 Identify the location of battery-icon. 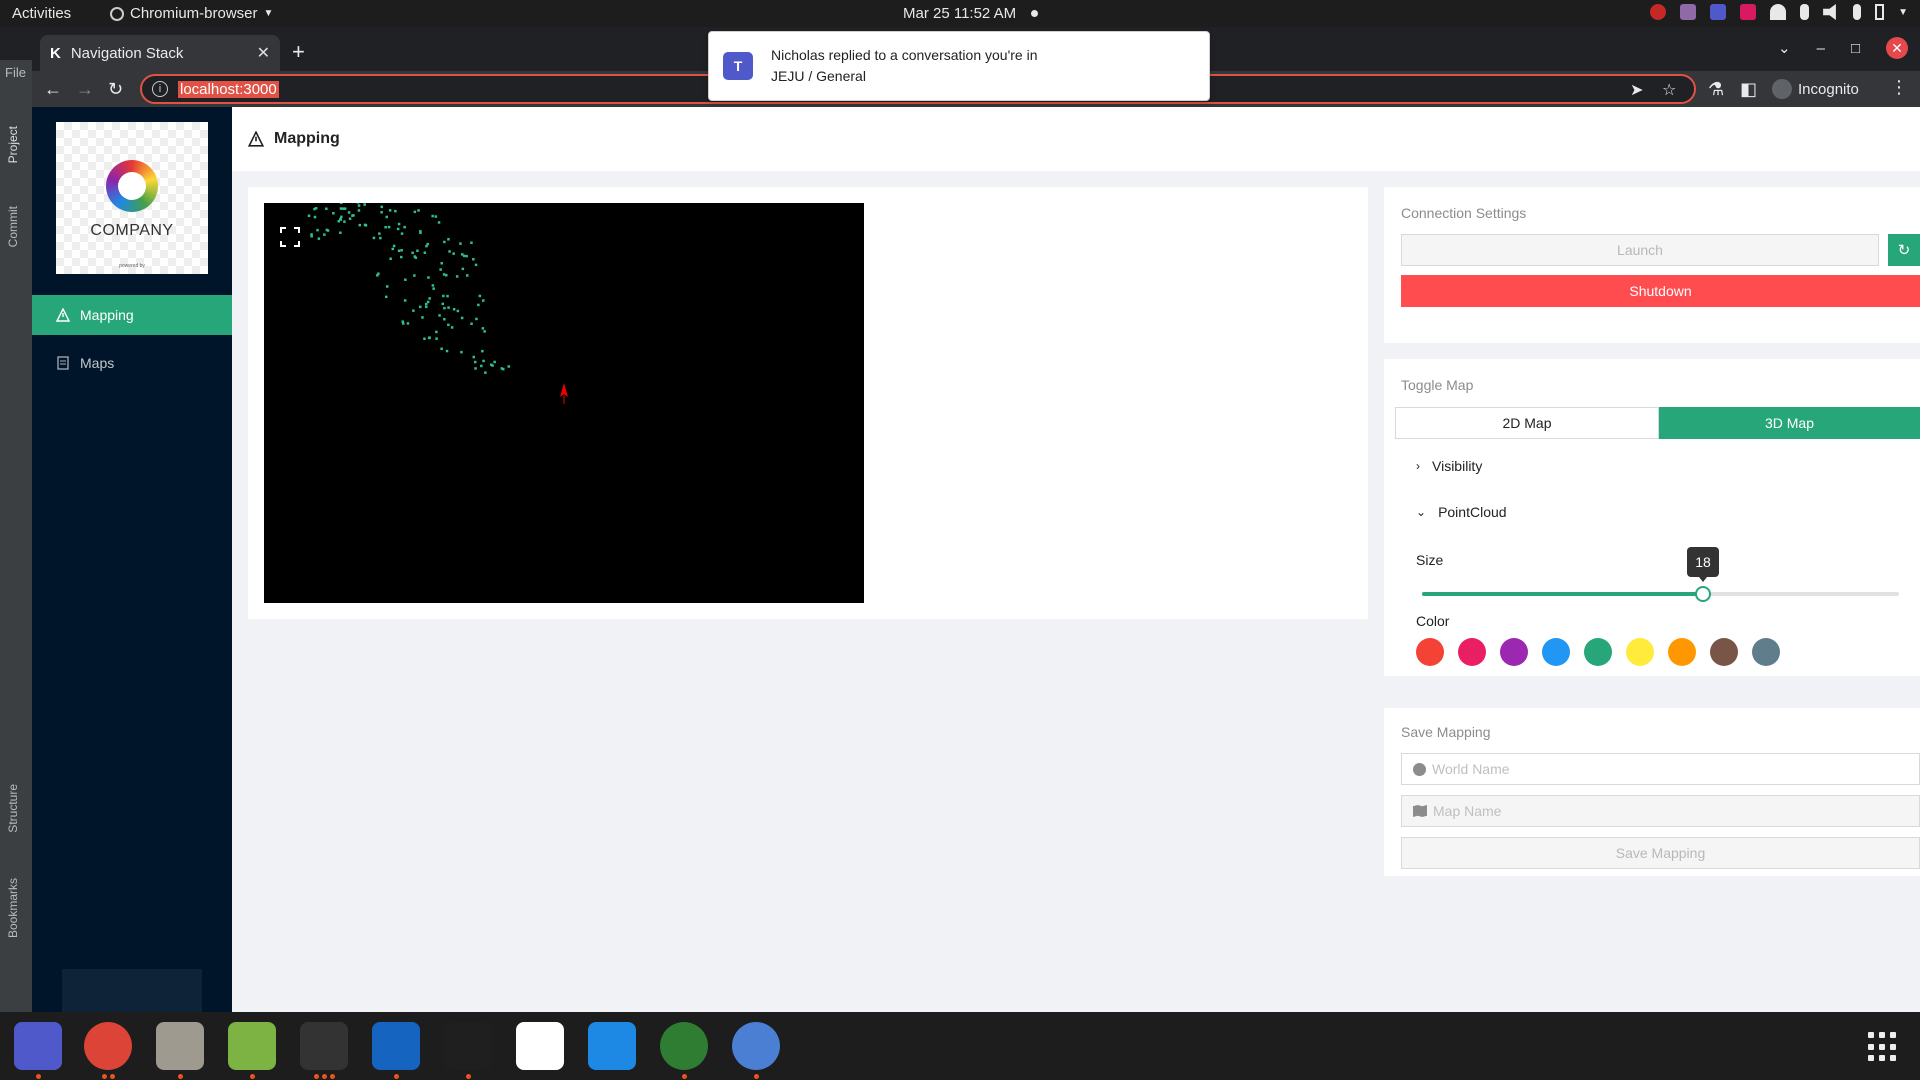
(1880, 12).